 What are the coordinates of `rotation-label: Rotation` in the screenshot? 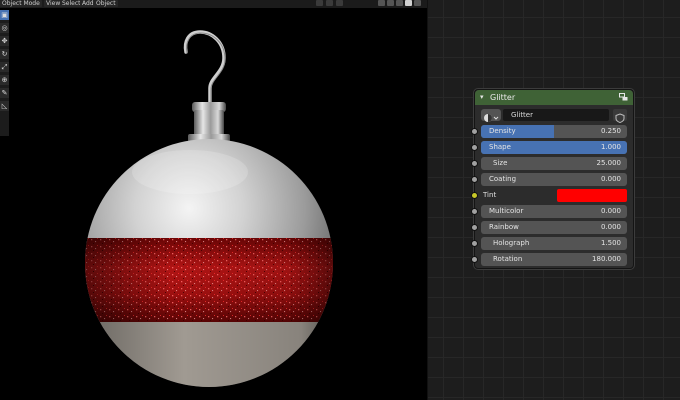 It's located at (508, 259).